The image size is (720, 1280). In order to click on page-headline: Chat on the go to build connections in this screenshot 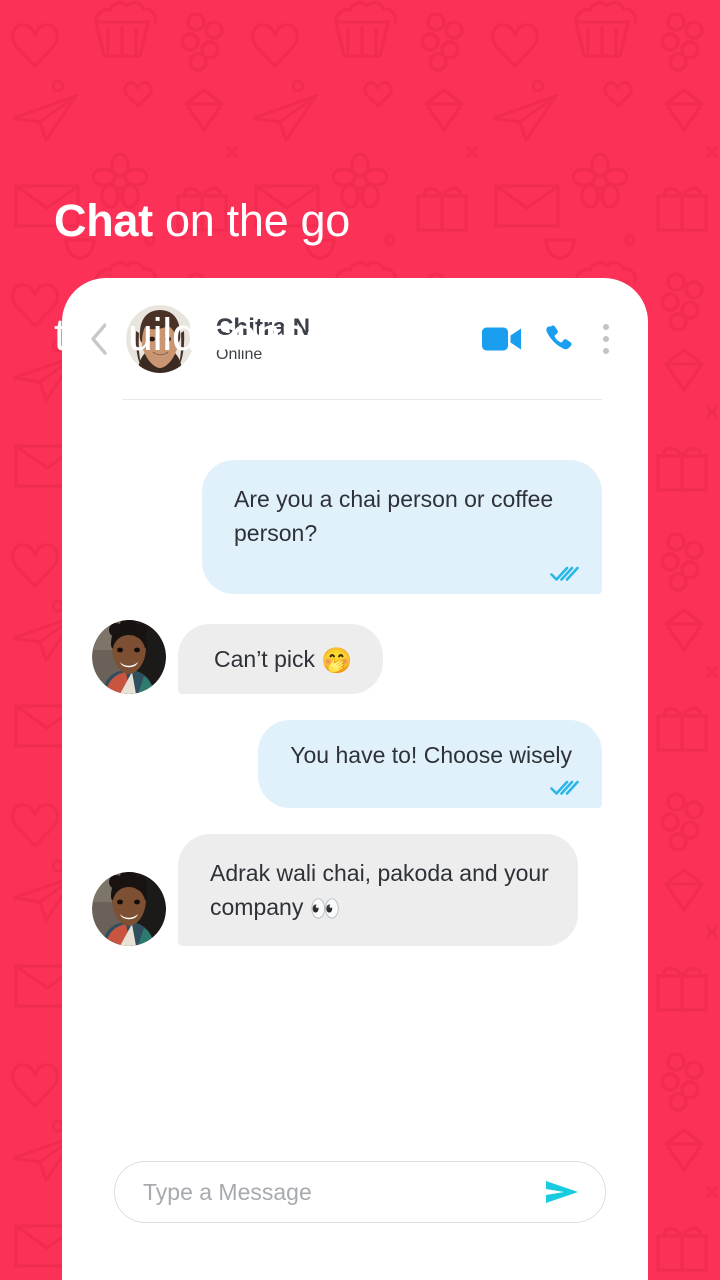, I will do `click(250, 249)`.